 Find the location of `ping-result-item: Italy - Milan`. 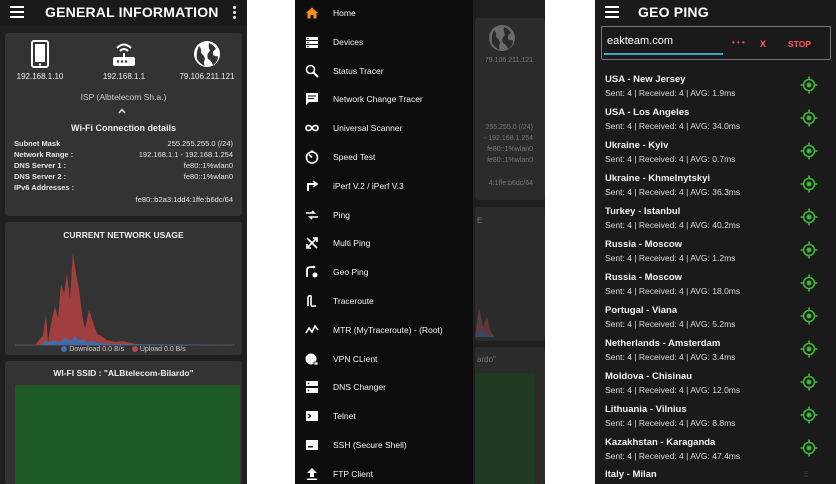

ping-result-item: Italy - Milan is located at coordinates (715, 476).